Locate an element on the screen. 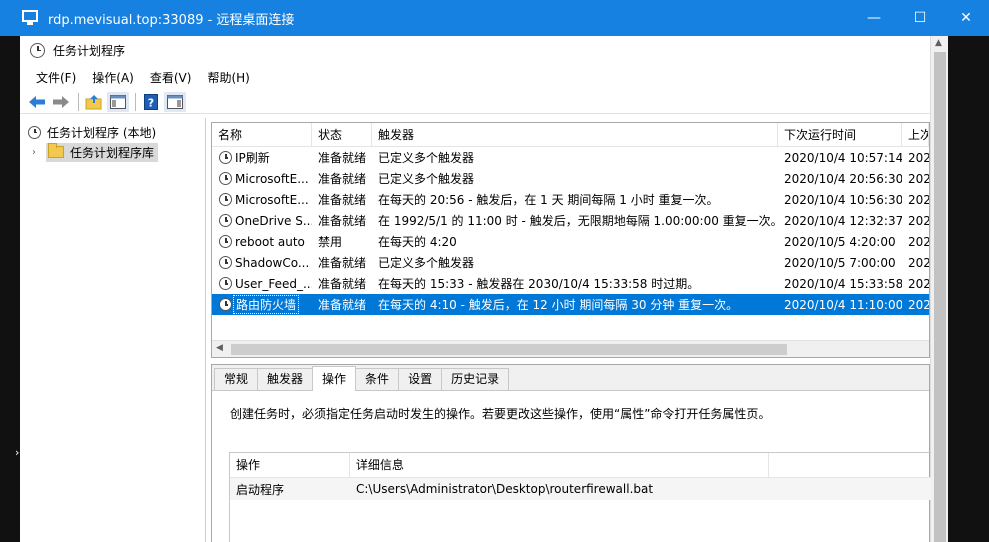 Image resolution: width=989 pixels, height=542 pixels. tab-history: 历史记录 is located at coordinates (475, 379).